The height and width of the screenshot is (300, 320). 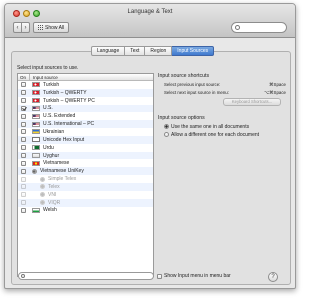 What do you see at coordinates (197, 276) in the screenshot?
I see `show-input-menu-label: Show Input menu in menu bar` at bounding box center [197, 276].